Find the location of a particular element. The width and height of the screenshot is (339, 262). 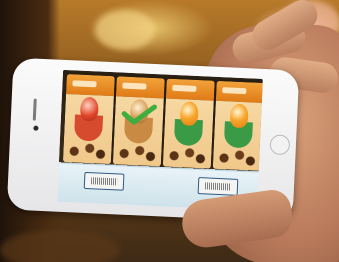

phone-camera-icon is located at coordinates (36, 128).